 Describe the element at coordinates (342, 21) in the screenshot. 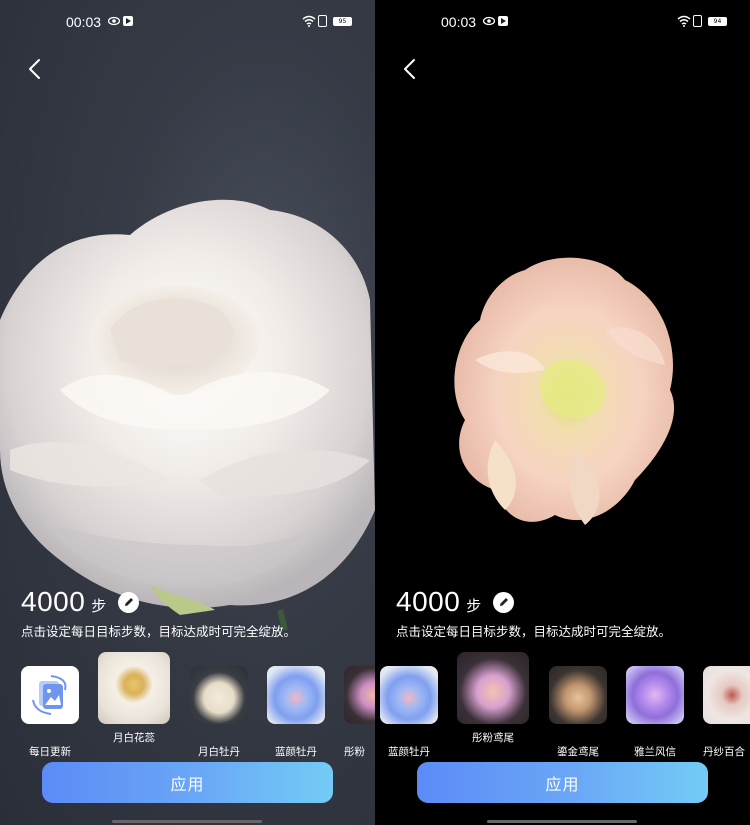

I see `battery-icon: 95` at that location.